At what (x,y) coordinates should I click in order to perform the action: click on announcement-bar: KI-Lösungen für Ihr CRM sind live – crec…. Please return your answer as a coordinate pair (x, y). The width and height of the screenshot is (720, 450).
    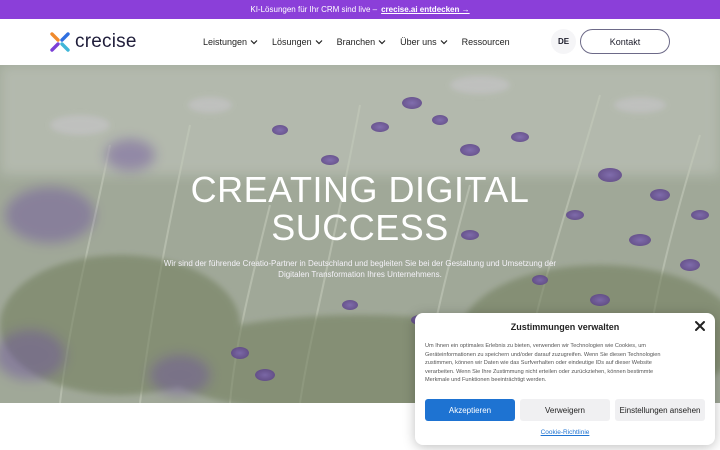
    Looking at the image, I should click on (360, 9).